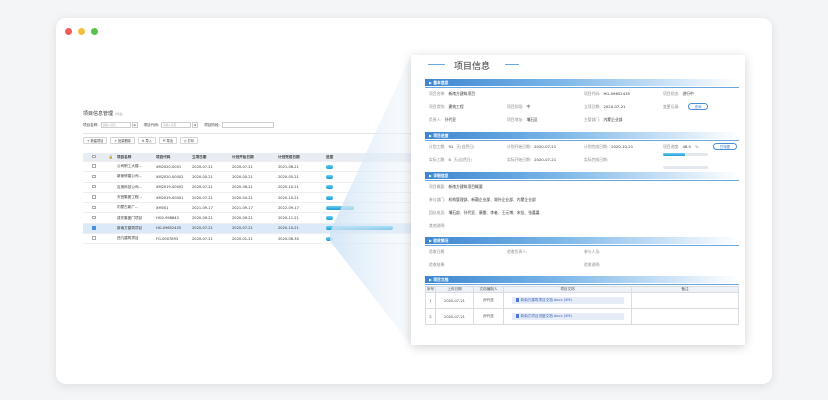 Image resolution: width=828 pixels, height=400 pixels. What do you see at coordinates (189, 140) in the screenshot?
I see `print-button: ⎙ 打印` at bounding box center [189, 140].